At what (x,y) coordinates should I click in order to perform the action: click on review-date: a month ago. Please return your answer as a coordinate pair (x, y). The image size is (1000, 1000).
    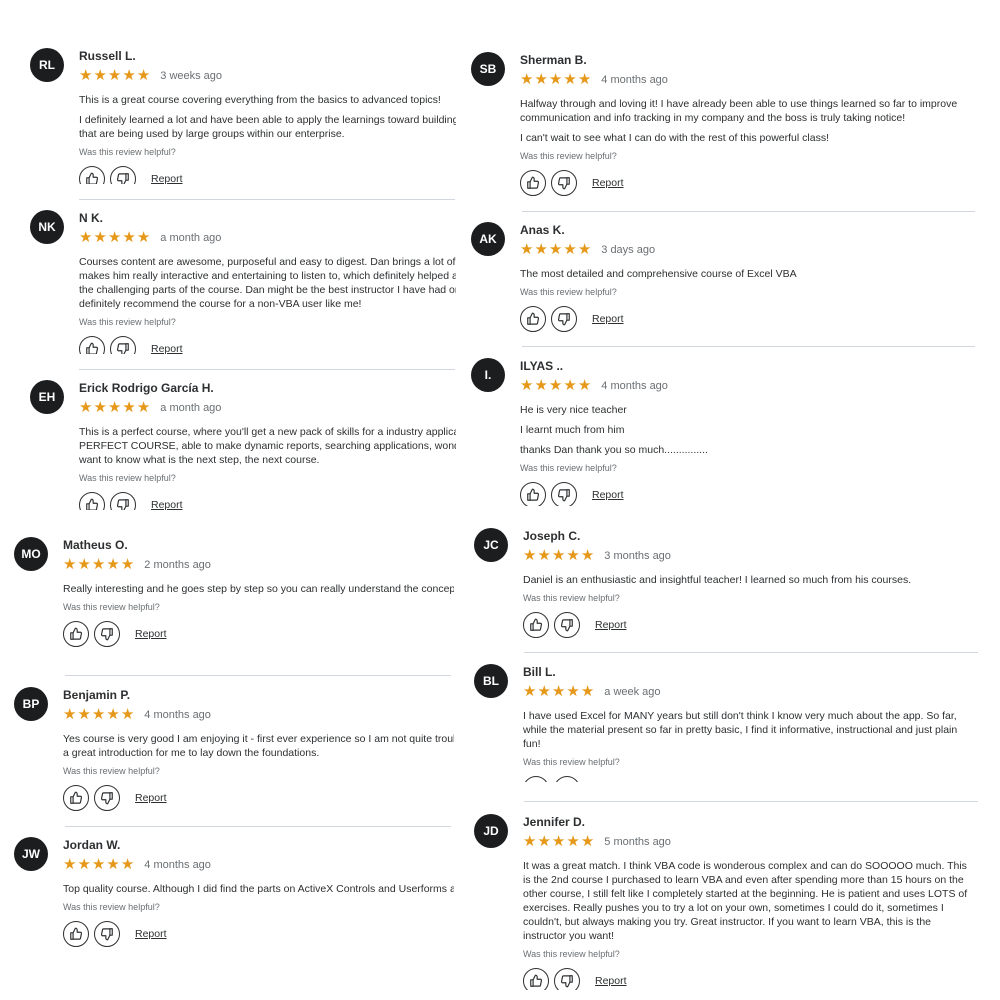
    Looking at the image, I should click on (191, 408).